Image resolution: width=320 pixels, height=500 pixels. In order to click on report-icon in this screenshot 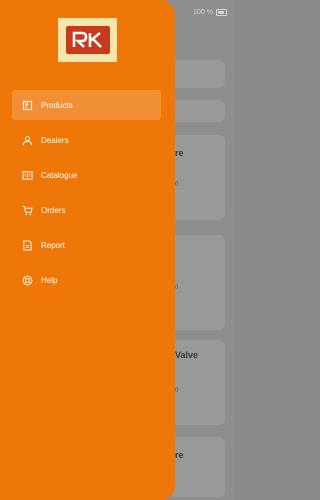, I will do `click(27, 245)`.